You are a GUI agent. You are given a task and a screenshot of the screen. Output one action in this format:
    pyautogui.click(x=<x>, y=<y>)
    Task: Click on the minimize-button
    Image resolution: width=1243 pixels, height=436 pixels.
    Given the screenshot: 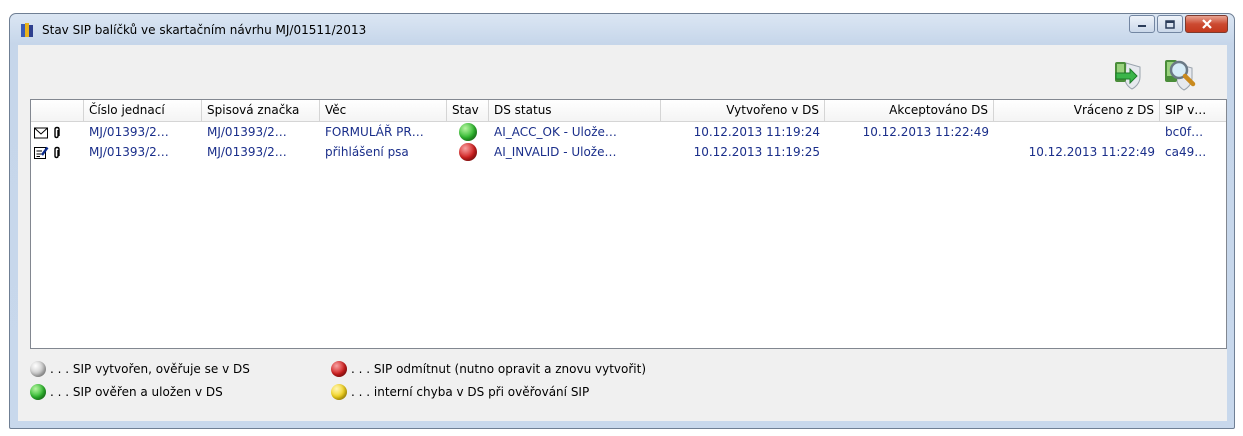 What is the action you would take?
    pyautogui.click(x=1142, y=24)
    